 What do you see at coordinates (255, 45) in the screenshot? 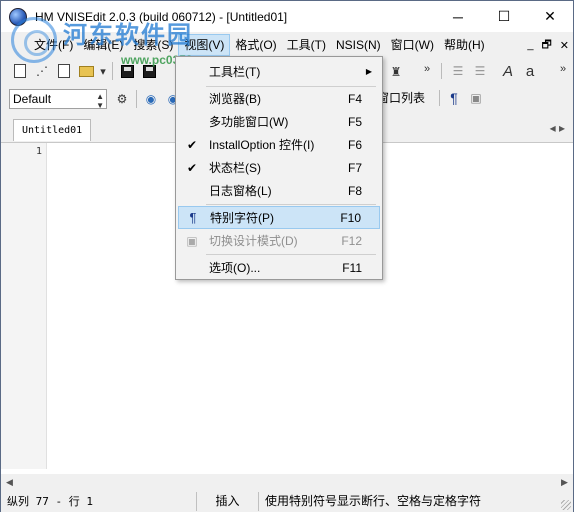
I see `menu-format: 格式(O)` at bounding box center [255, 45].